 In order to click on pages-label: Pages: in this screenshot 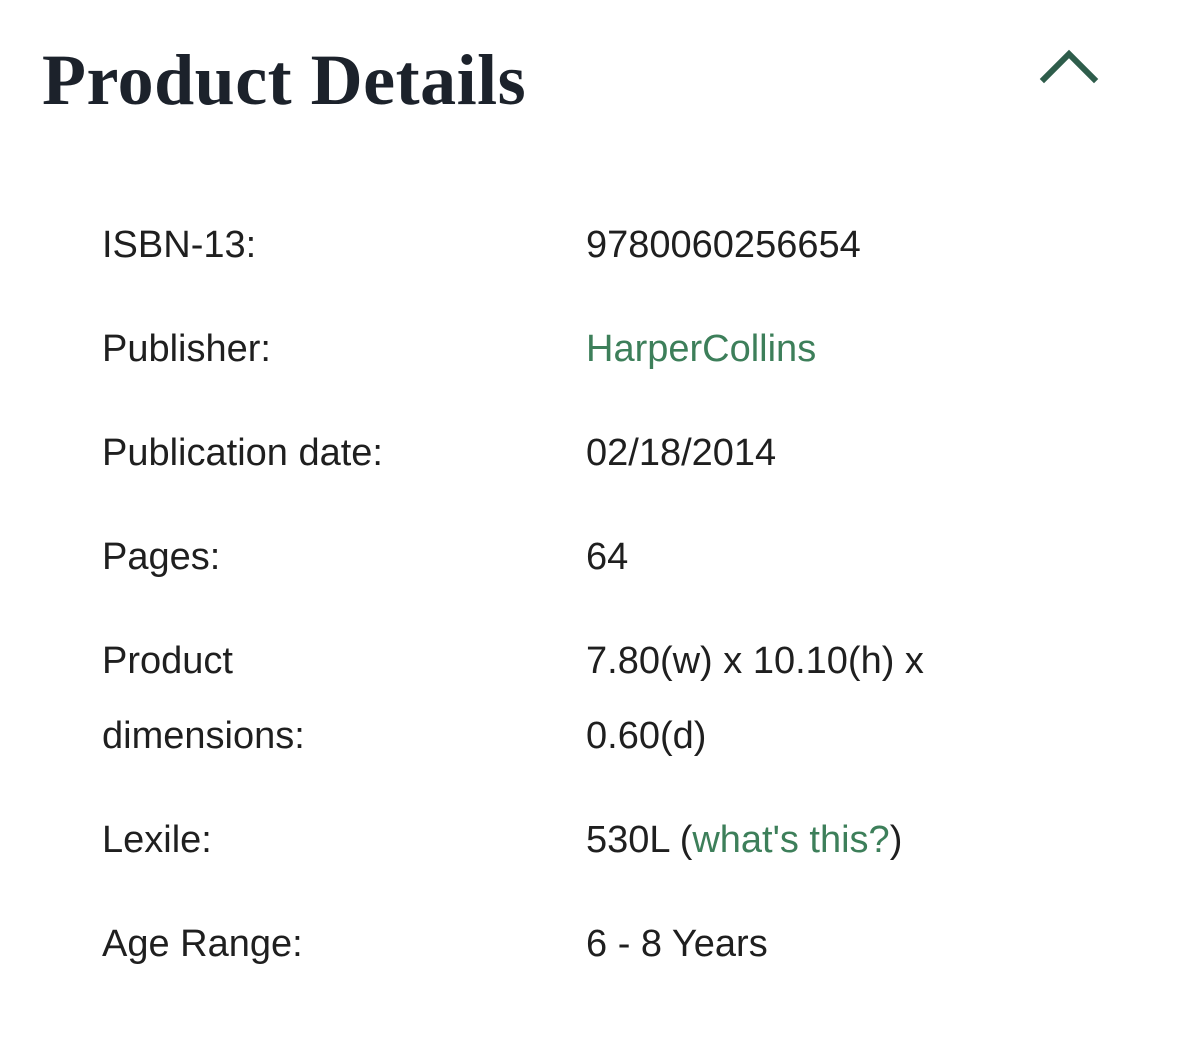, I will do `click(161, 557)`.